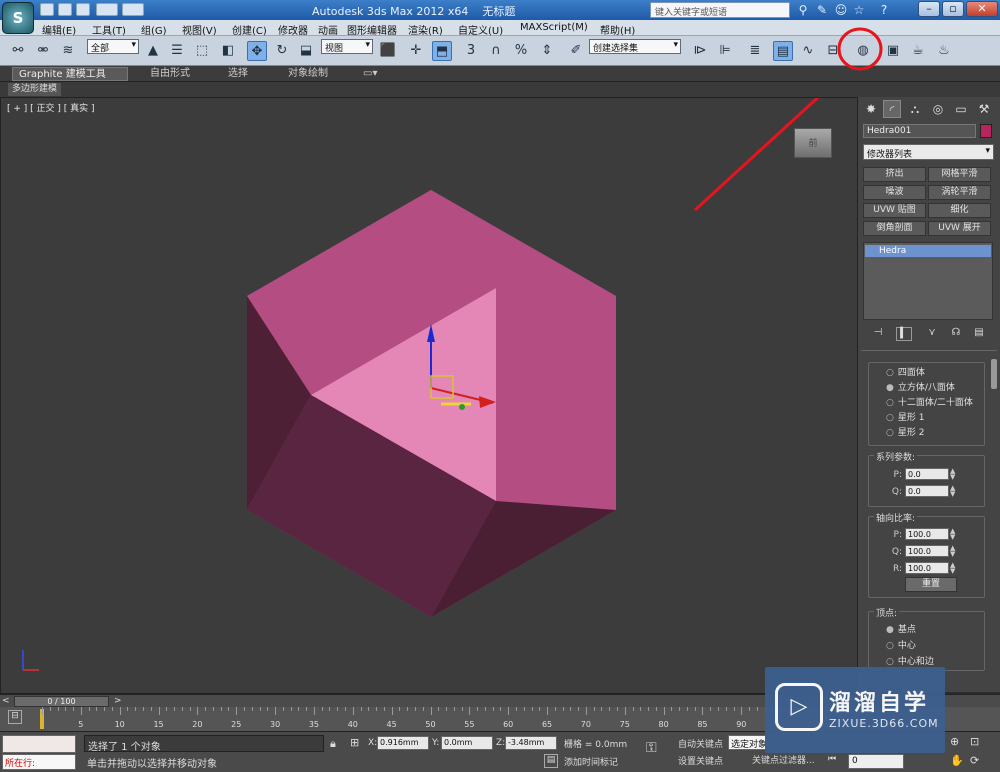 Image resolution: width=1000 pixels, height=772 pixels. I want to click on menu-modifiers: 修改器, so click(293, 29).